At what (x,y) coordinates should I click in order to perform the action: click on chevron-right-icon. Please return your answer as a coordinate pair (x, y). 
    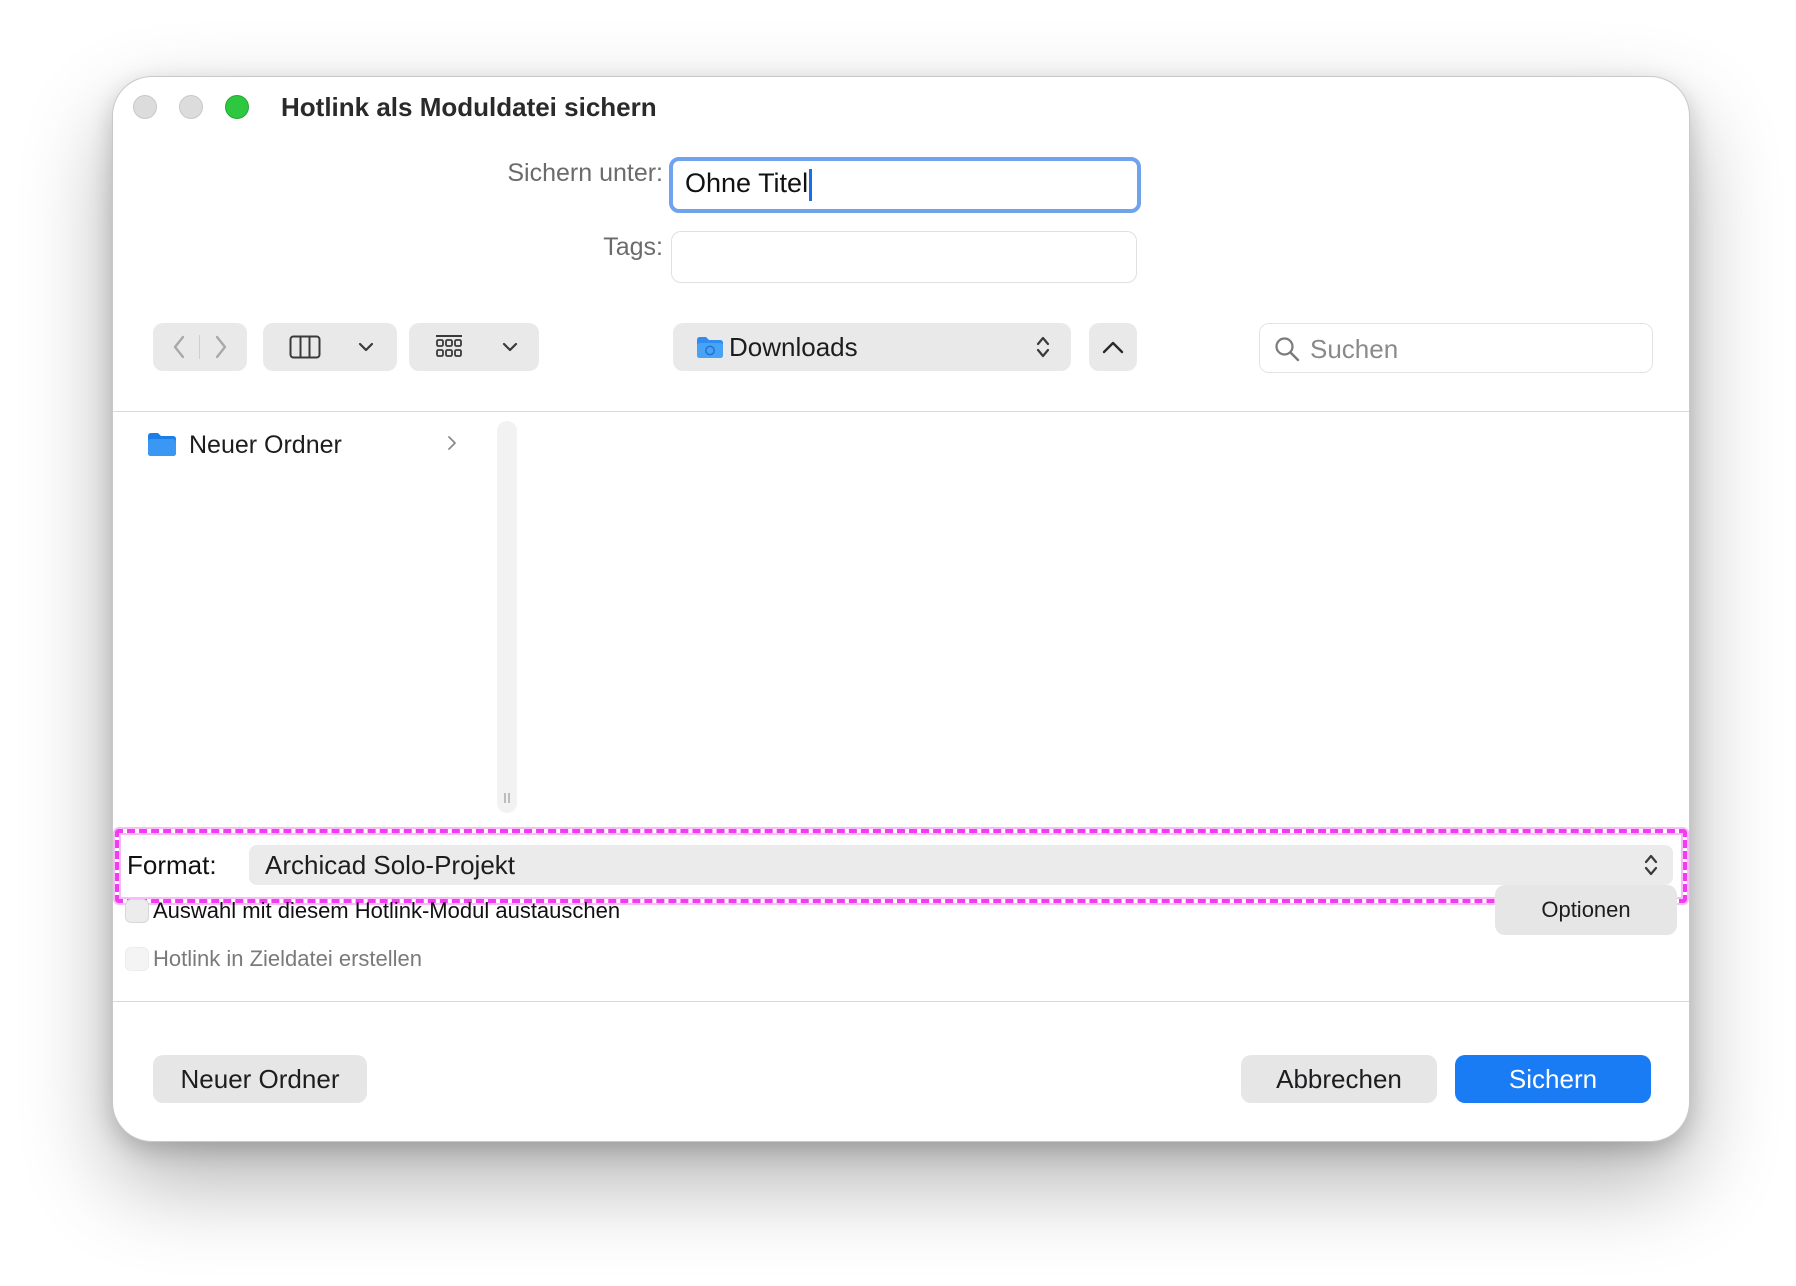
    Looking at the image, I should click on (452, 443).